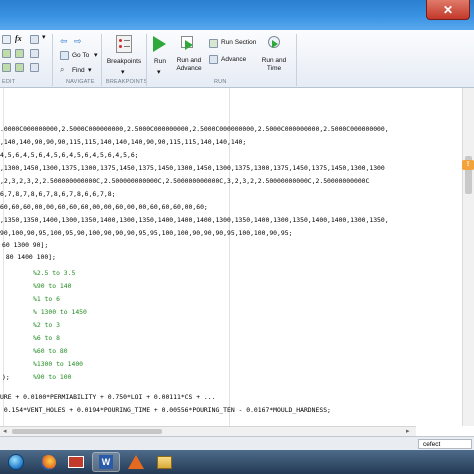 The image size is (474, 474). I want to click on comment-line: %6 to 8, so click(46, 338).